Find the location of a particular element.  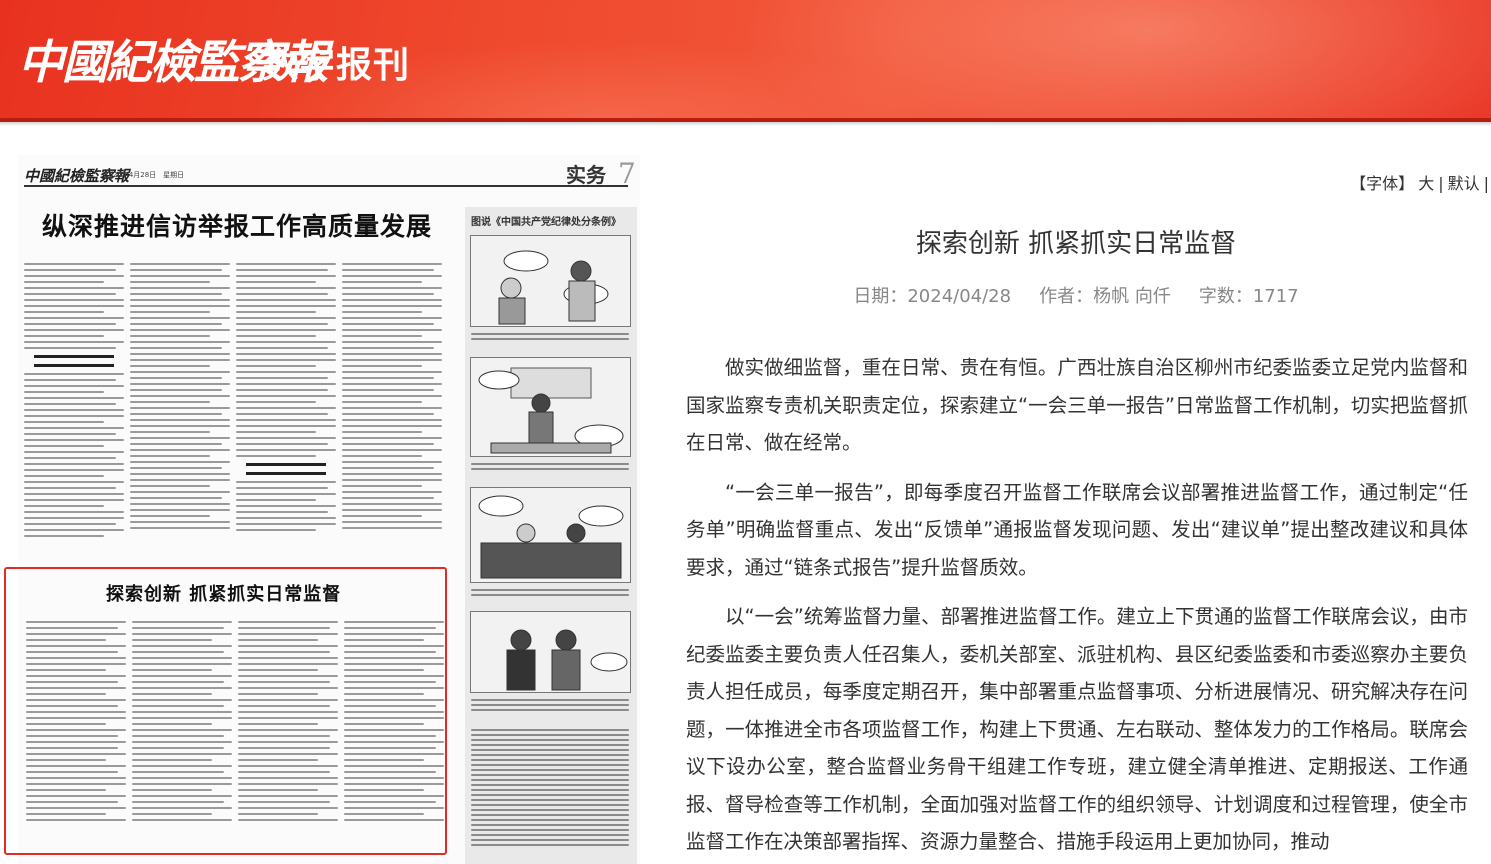

article-title: 探索创新 抓紧抓实日常监督 is located at coordinates (1076, 244).